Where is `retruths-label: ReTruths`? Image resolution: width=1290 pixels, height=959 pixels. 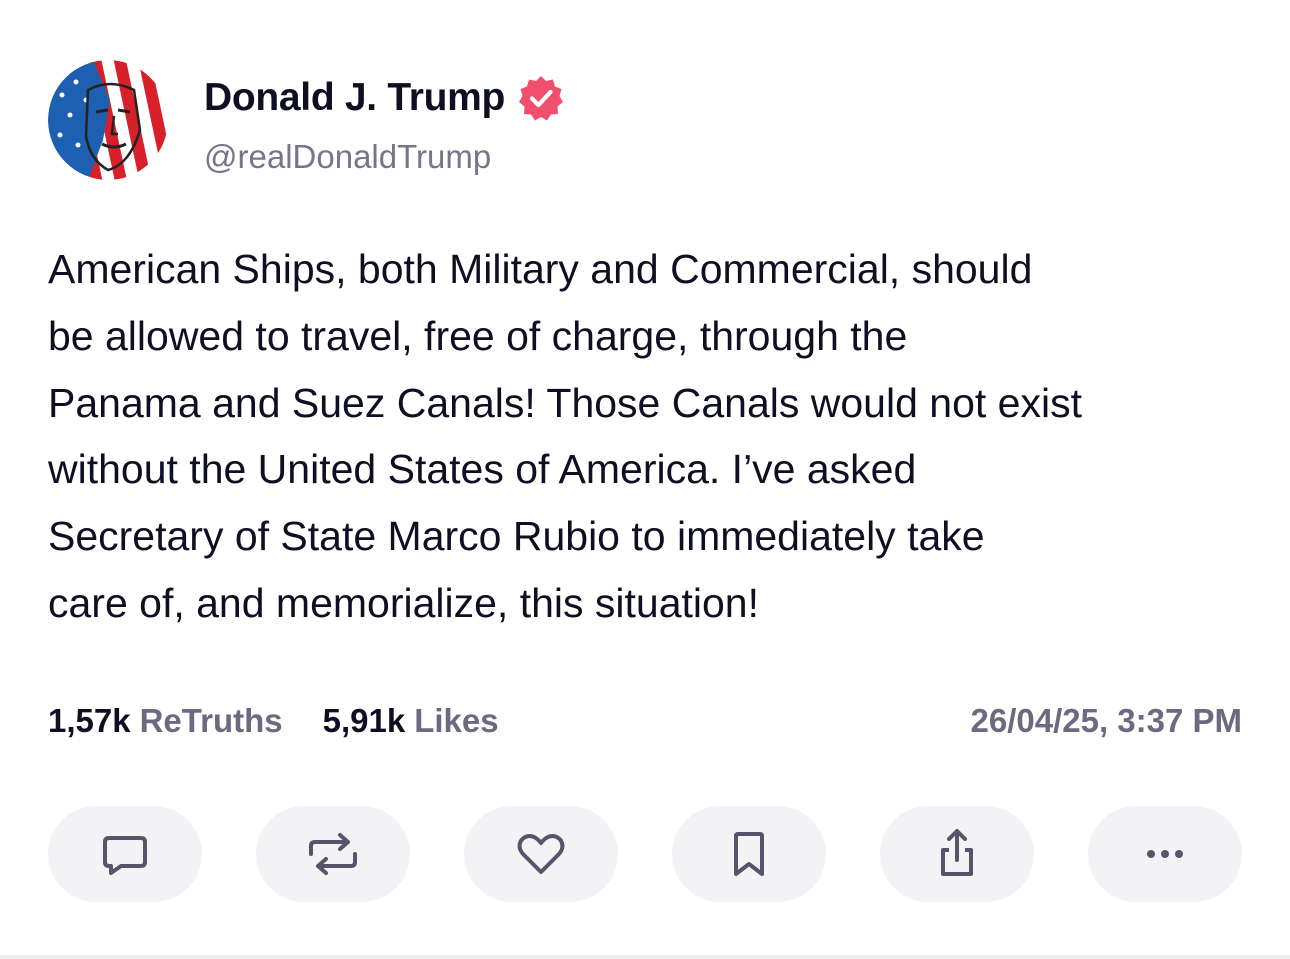 retruths-label: ReTruths is located at coordinates (211, 720).